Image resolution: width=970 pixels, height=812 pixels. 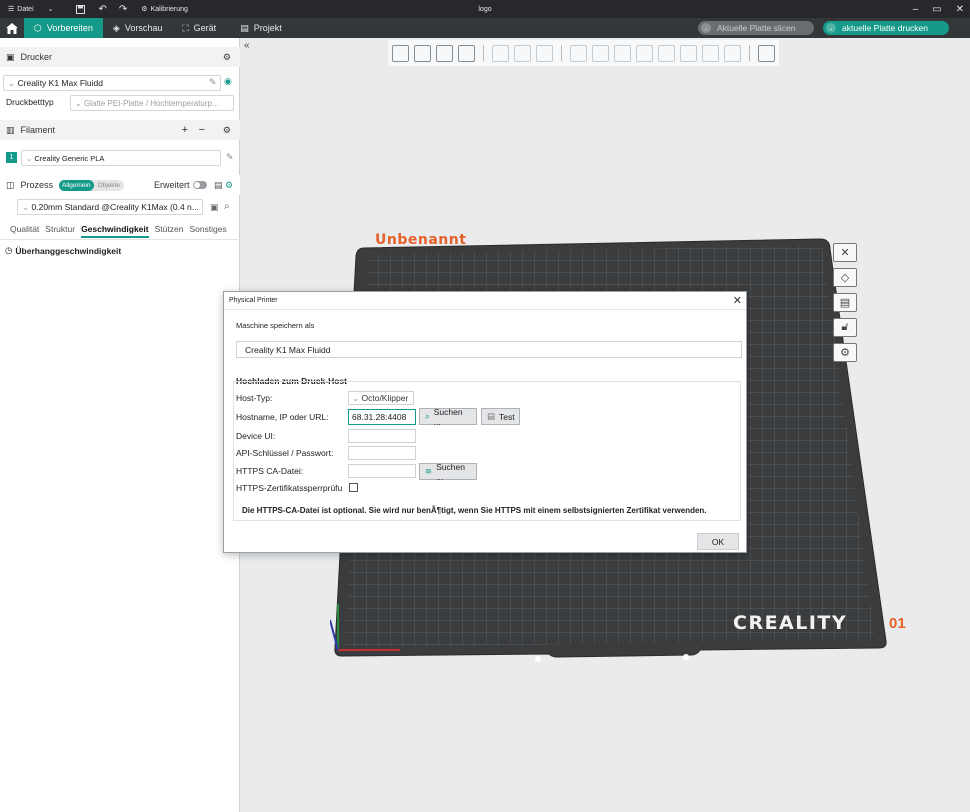 What do you see at coordinates (382, 471) in the screenshot?
I see `https-ca-input` at bounding box center [382, 471].